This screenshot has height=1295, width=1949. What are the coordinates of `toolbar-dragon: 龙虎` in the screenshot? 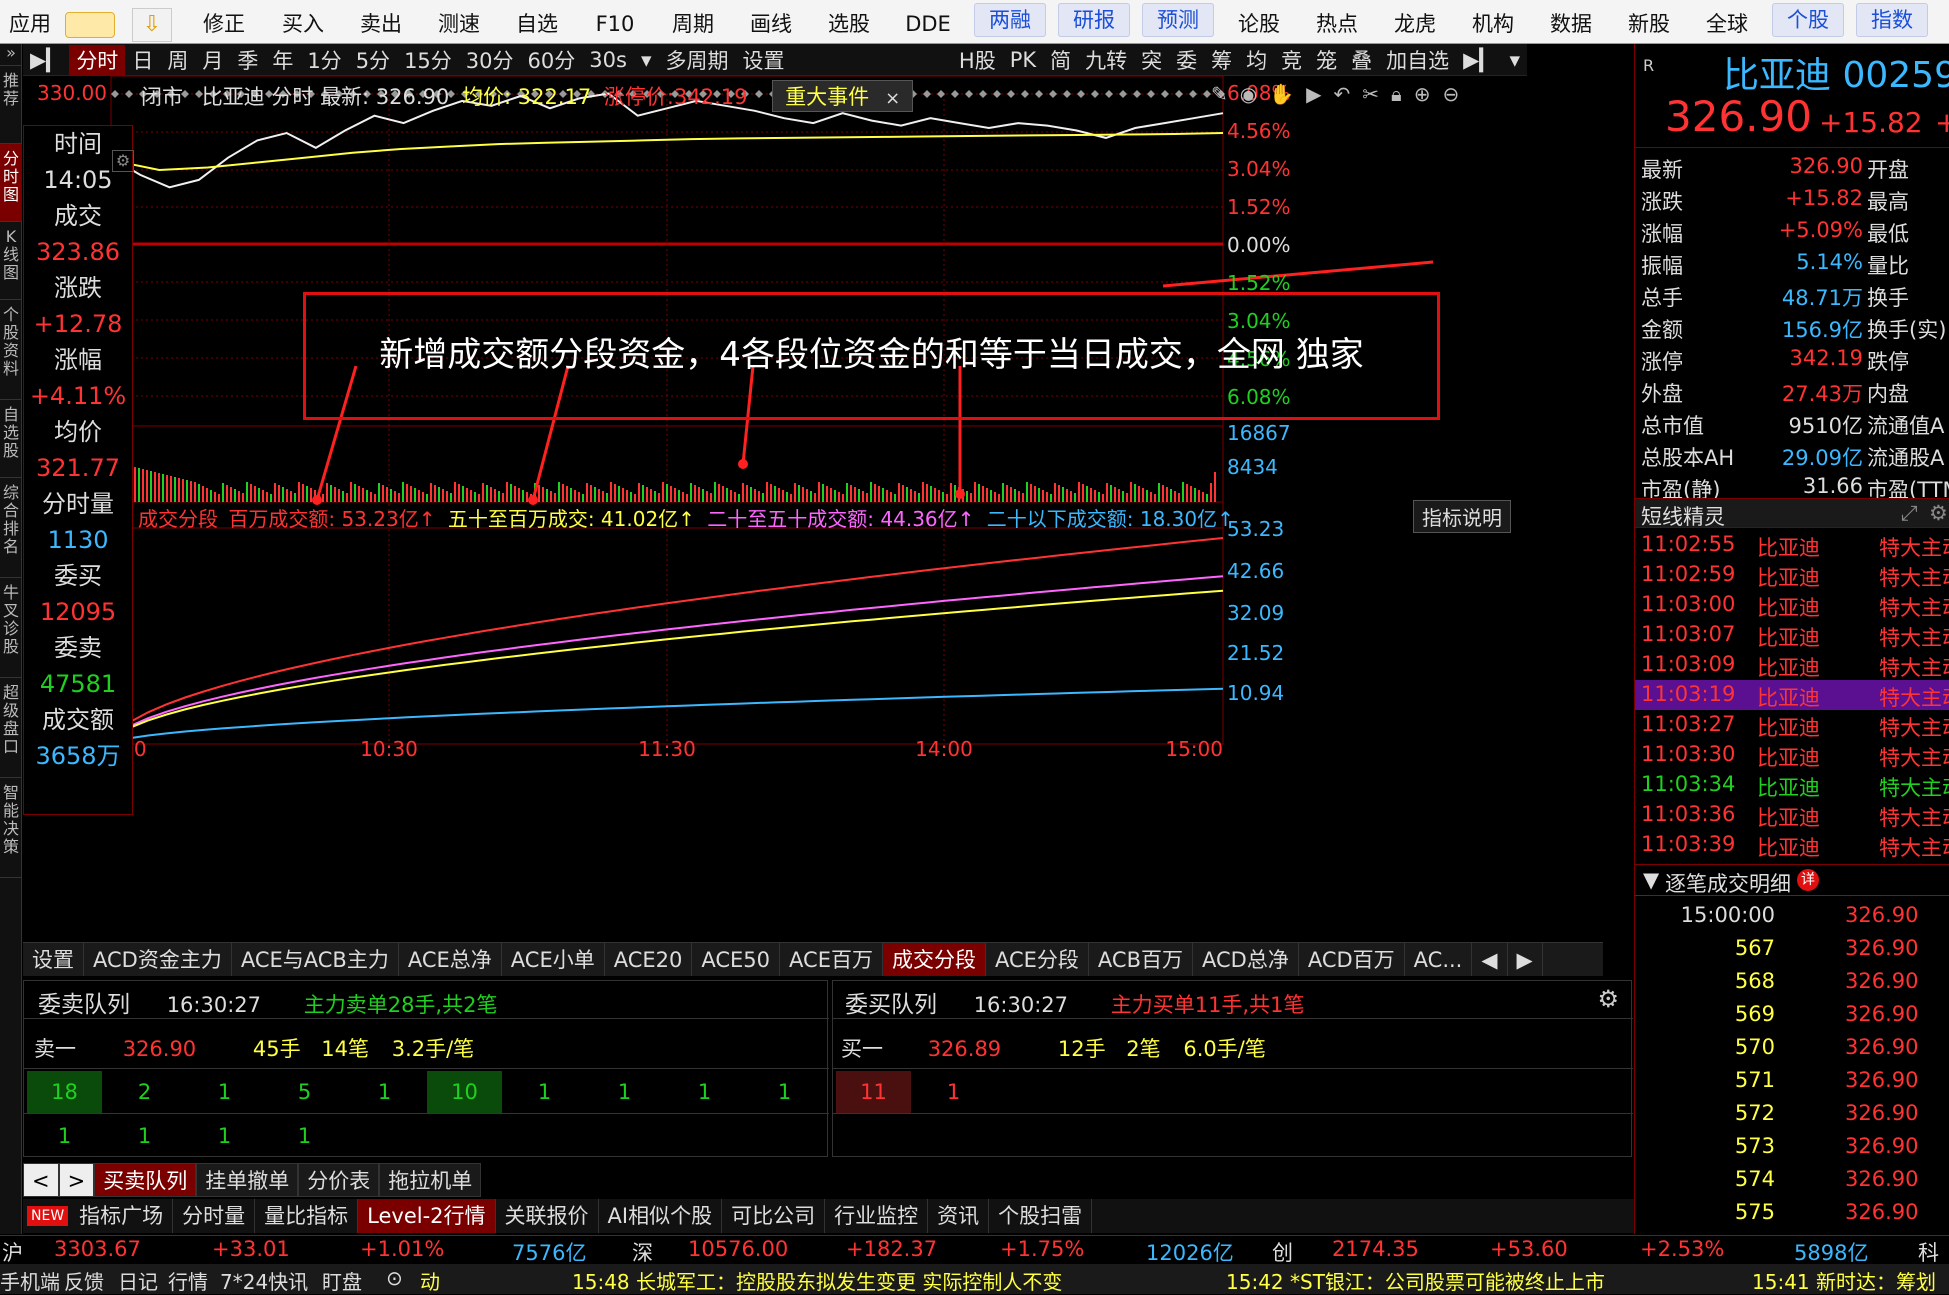 It's located at (1415, 21).